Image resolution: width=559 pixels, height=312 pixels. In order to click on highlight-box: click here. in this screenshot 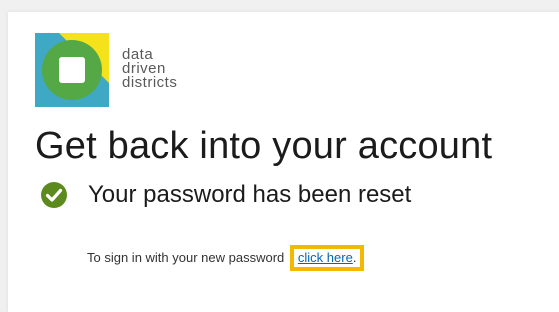, I will do `click(327, 258)`.